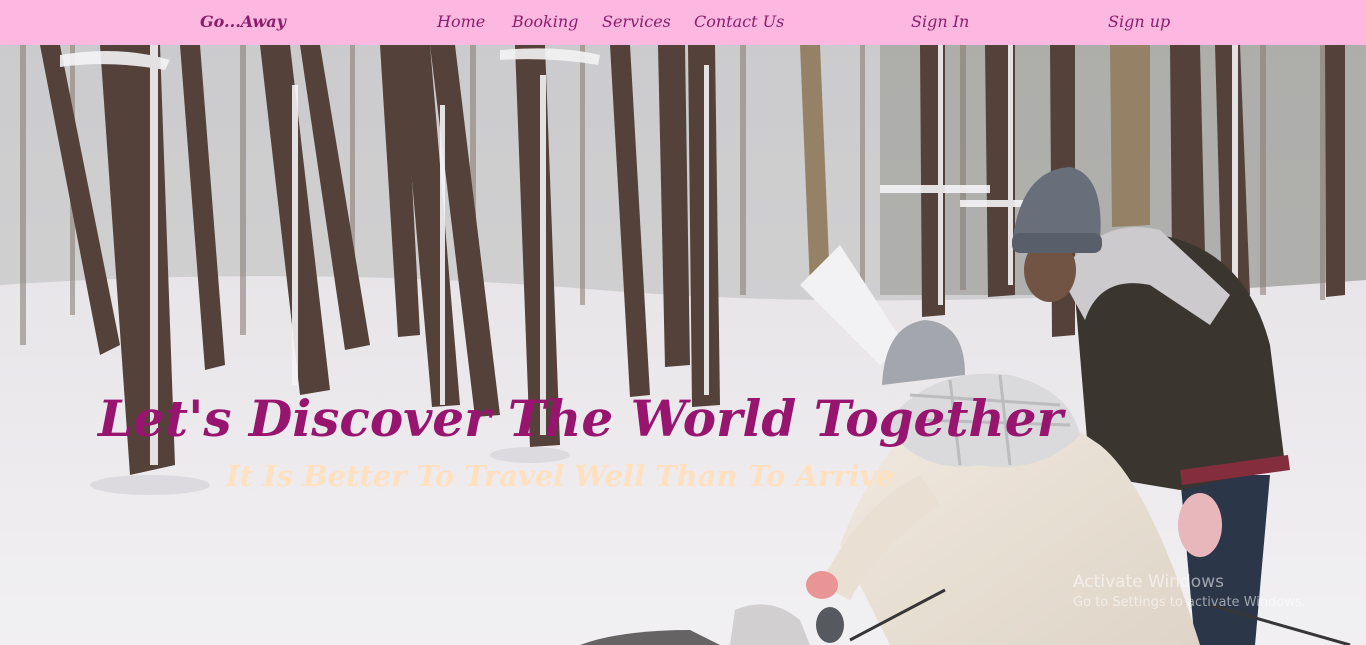 The width and height of the screenshot is (1366, 645). I want to click on watermark-subtitle: Go to Settings to activate Windows., so click(1189, 602).